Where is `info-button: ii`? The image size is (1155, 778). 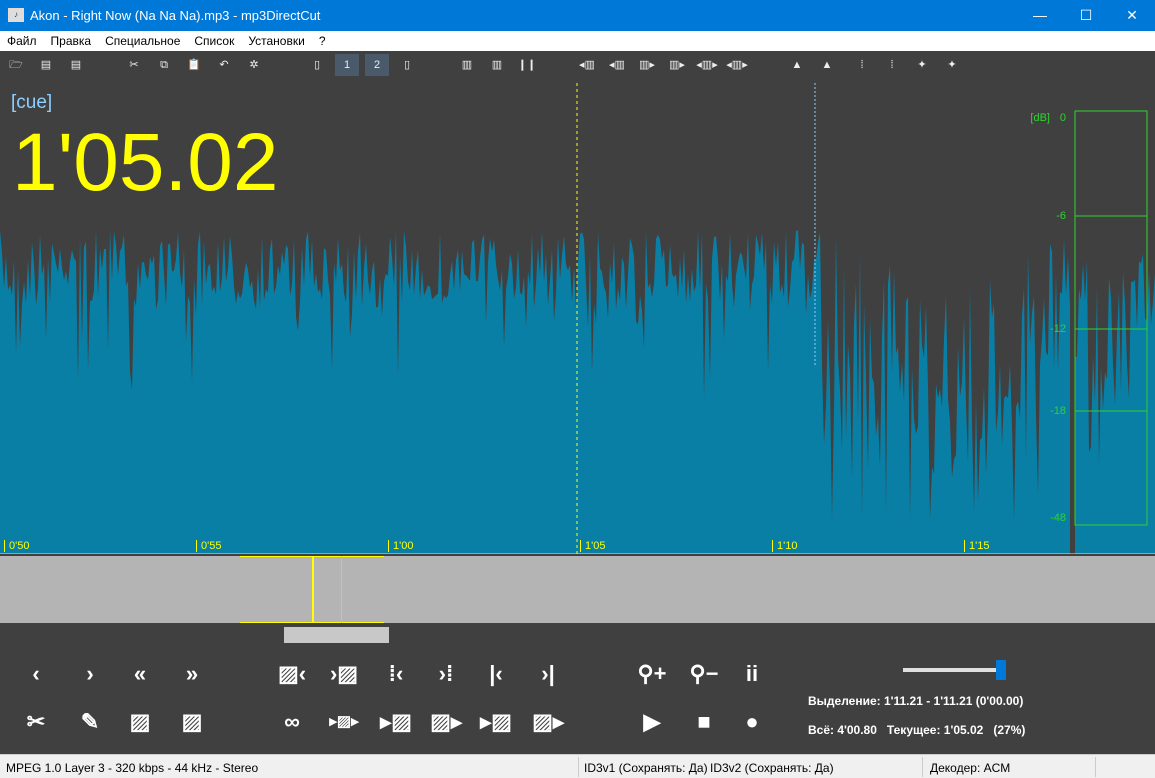 info-button: ii is located at coordinates (752, 674).